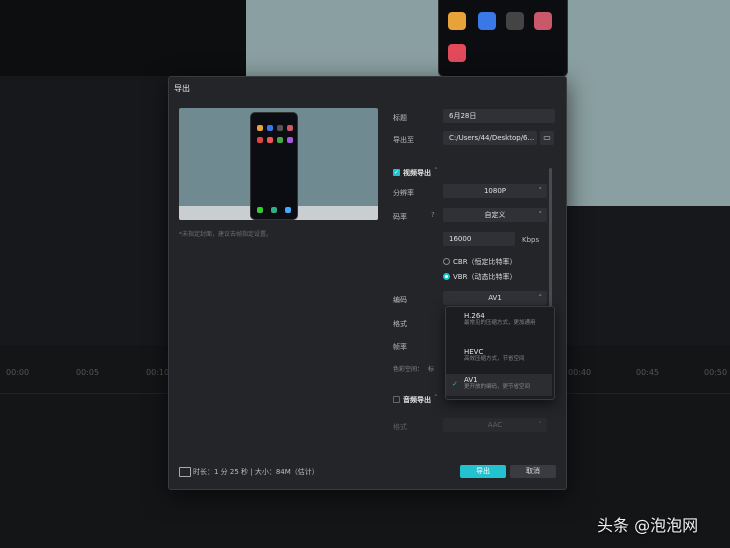  Describe the element at coordinates (182, 88) in the screenshot. I see `dialog-title: 导出` at that location.